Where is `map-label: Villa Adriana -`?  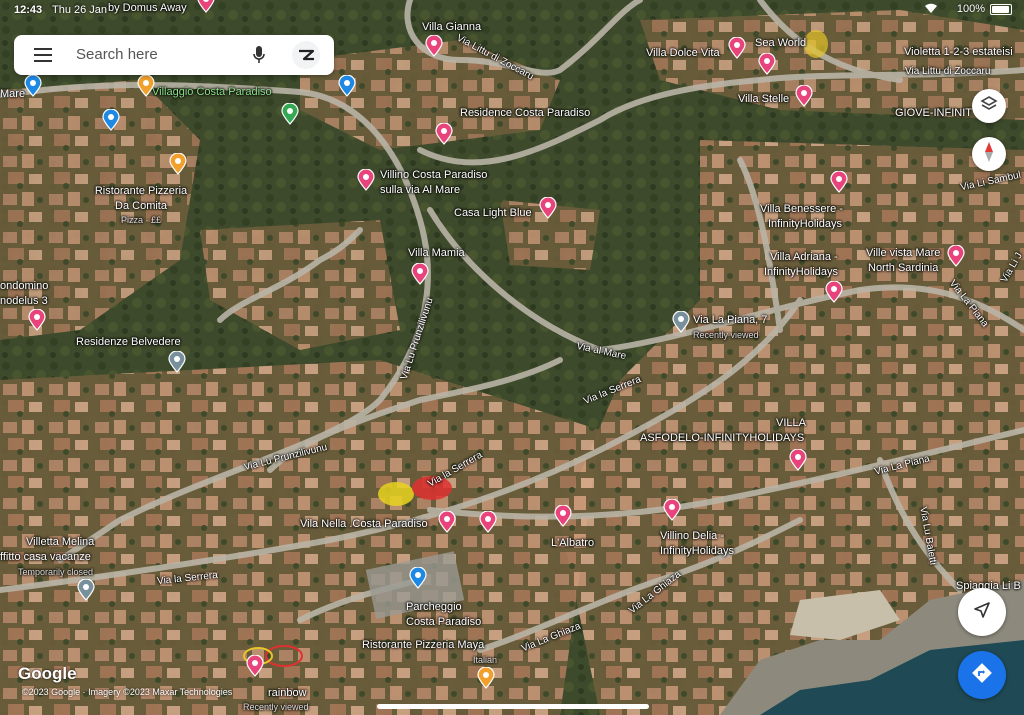 map-label: Villa Adriana - is located at coordinates (804, 257).